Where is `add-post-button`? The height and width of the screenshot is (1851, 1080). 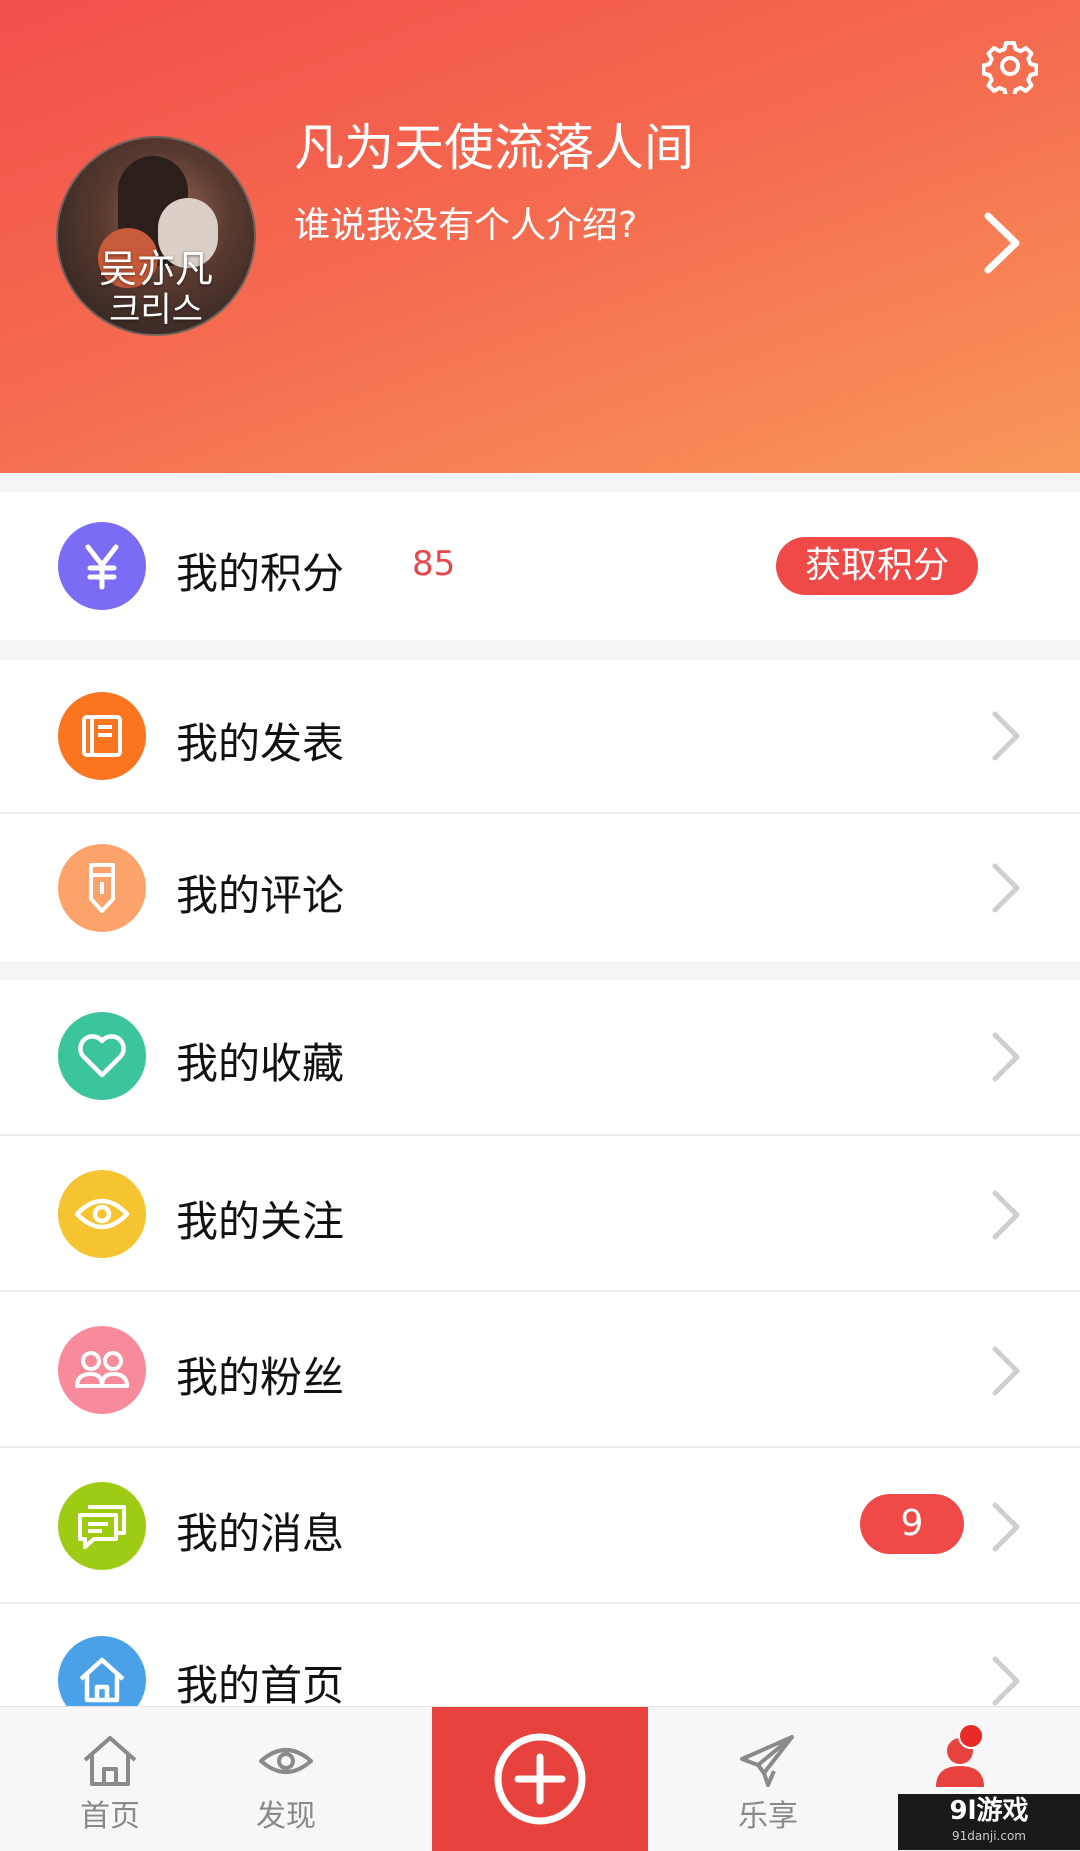
add-post-button is located at coordinates (540, 1779).